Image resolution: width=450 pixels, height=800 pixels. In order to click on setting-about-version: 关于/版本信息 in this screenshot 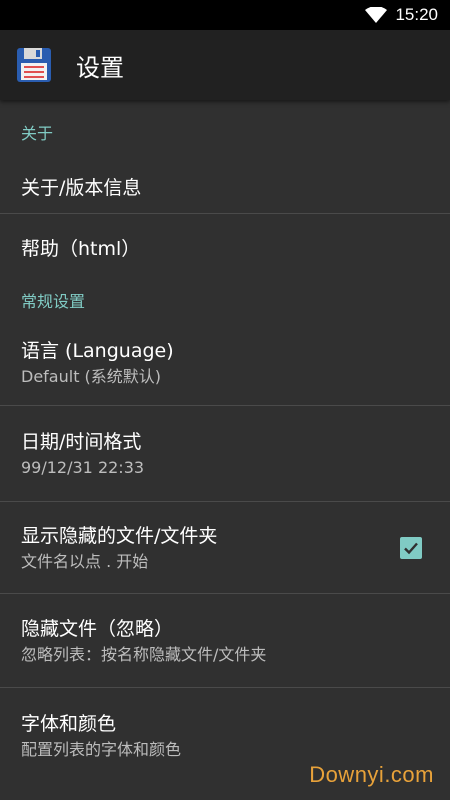, I will do `click(225, 188)`.